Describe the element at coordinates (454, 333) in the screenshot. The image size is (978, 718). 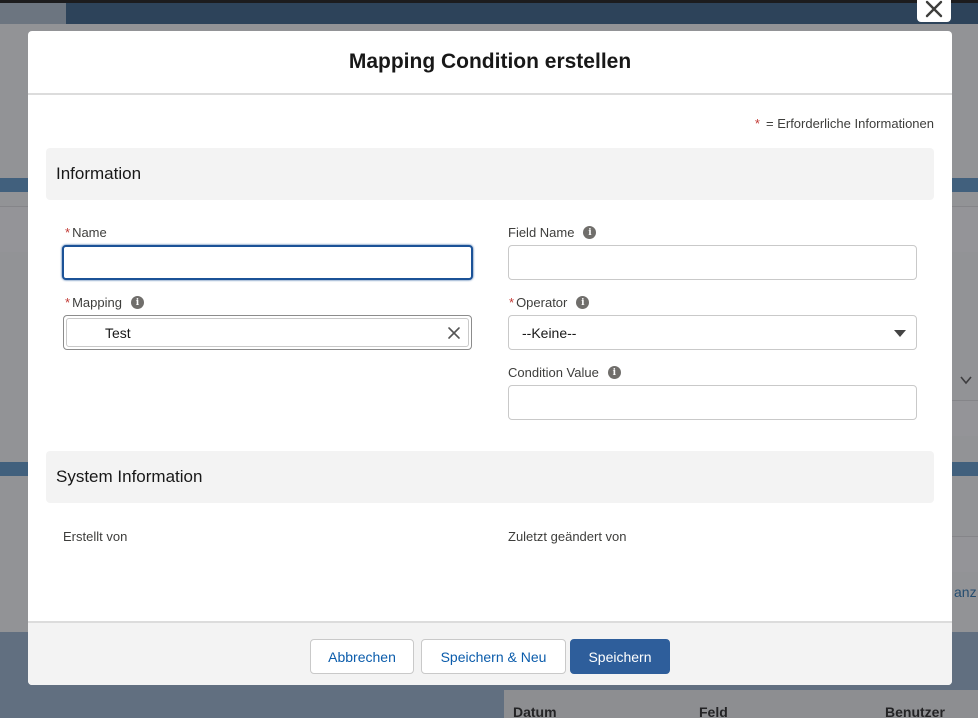
I see `clear-icon` at that location.